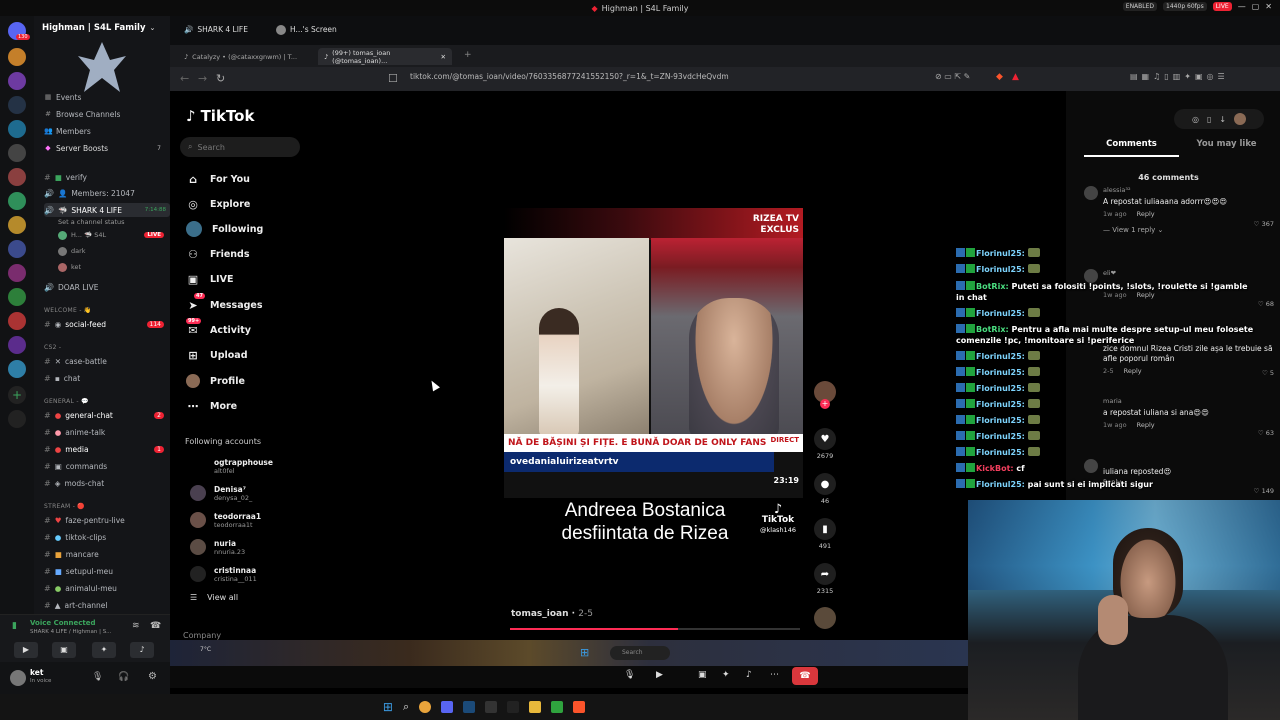  What do you see at coordinates (68, 310) in the screenshot?
I see `category-welcome: WELCOME - 👋` at bounding box center [68, 310].